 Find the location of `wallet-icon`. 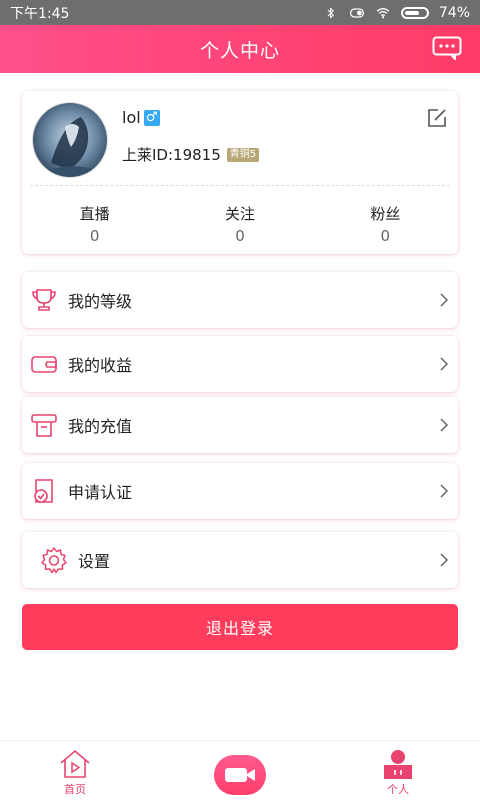

wallet-icon is located at coordinates (44, 364).